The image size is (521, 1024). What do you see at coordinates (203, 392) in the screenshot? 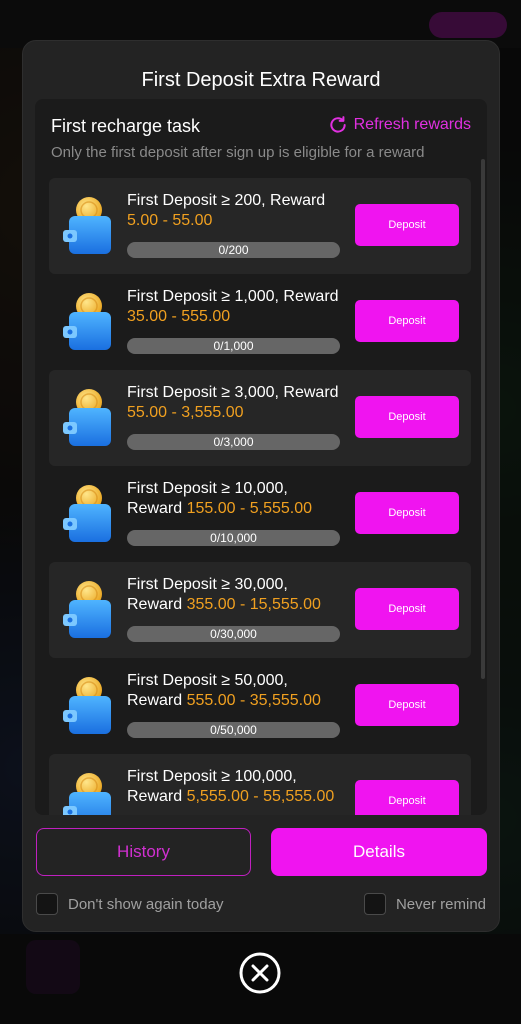
I see `task-condition: First Deposit ≥ 3,000,` at bounding box center [203, 392].